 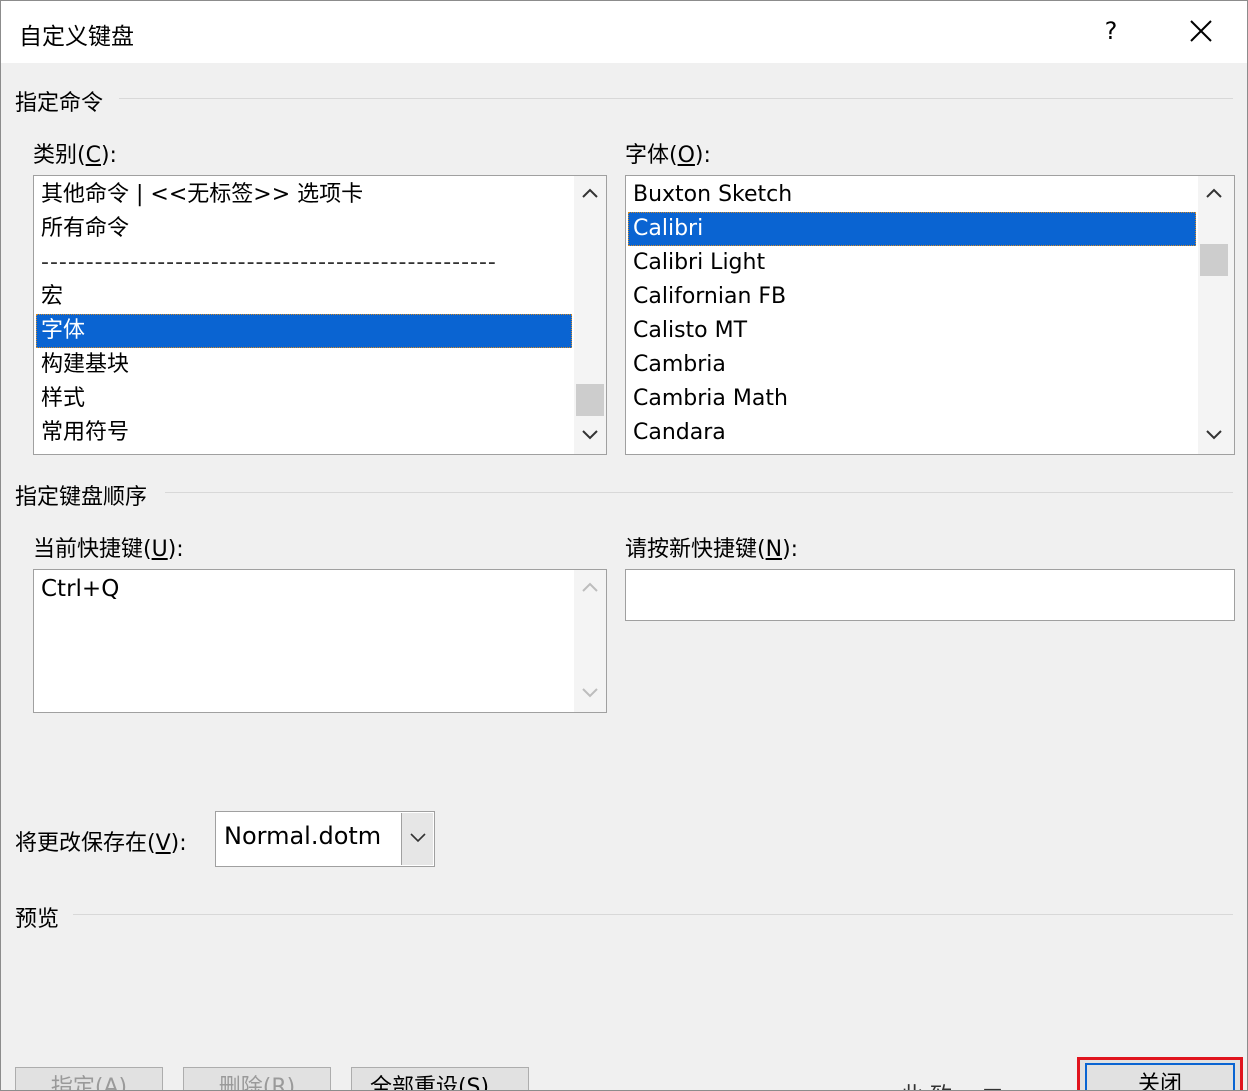 I want to click on categories-label: 类别(C):, so click(x=75, y=155).